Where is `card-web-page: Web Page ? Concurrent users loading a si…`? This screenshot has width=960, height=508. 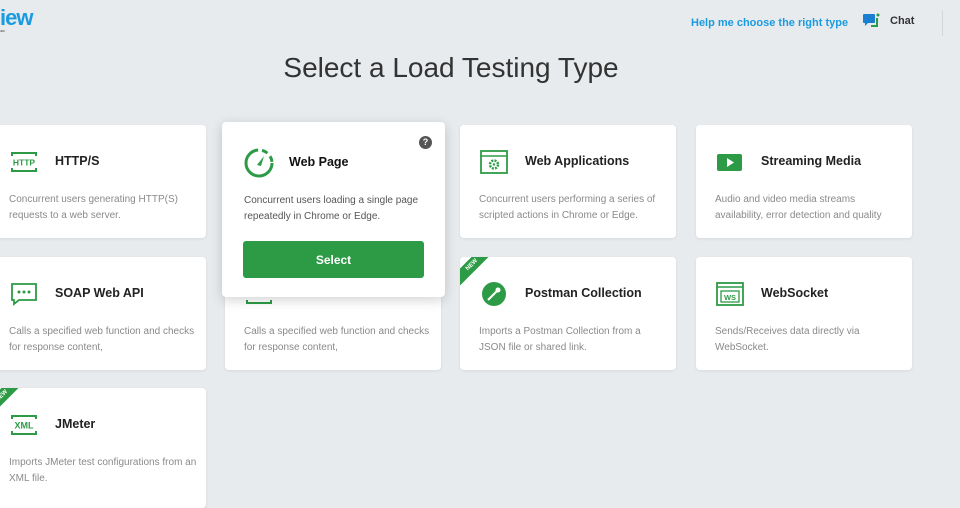 card-web-page: Web Page ? Concurrent users loading a si… is located at coordinates (333, 209).